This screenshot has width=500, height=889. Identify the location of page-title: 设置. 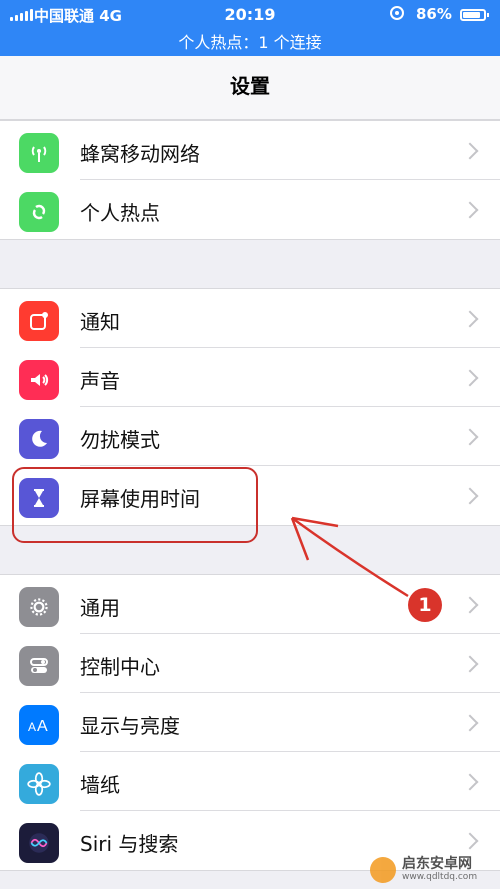
(250, 86).